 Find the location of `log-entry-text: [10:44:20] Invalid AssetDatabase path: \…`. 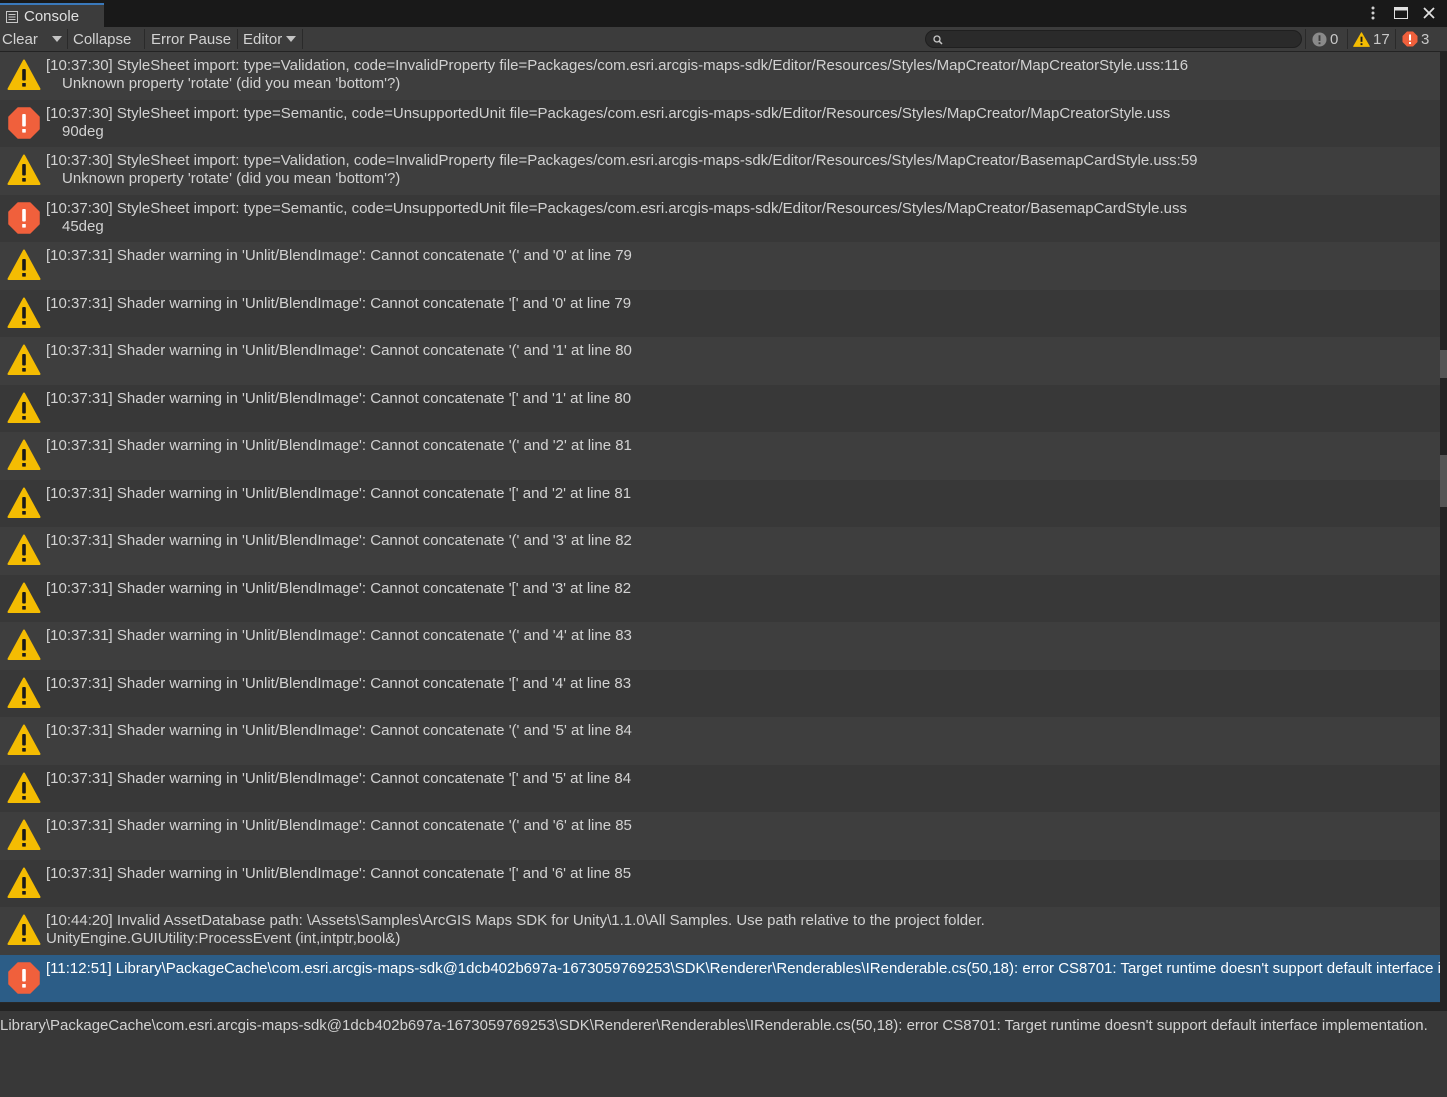

log-entry-text: [10:44:20] Invalid AssetDatabase path: \… is located at coordinates (743, 930).